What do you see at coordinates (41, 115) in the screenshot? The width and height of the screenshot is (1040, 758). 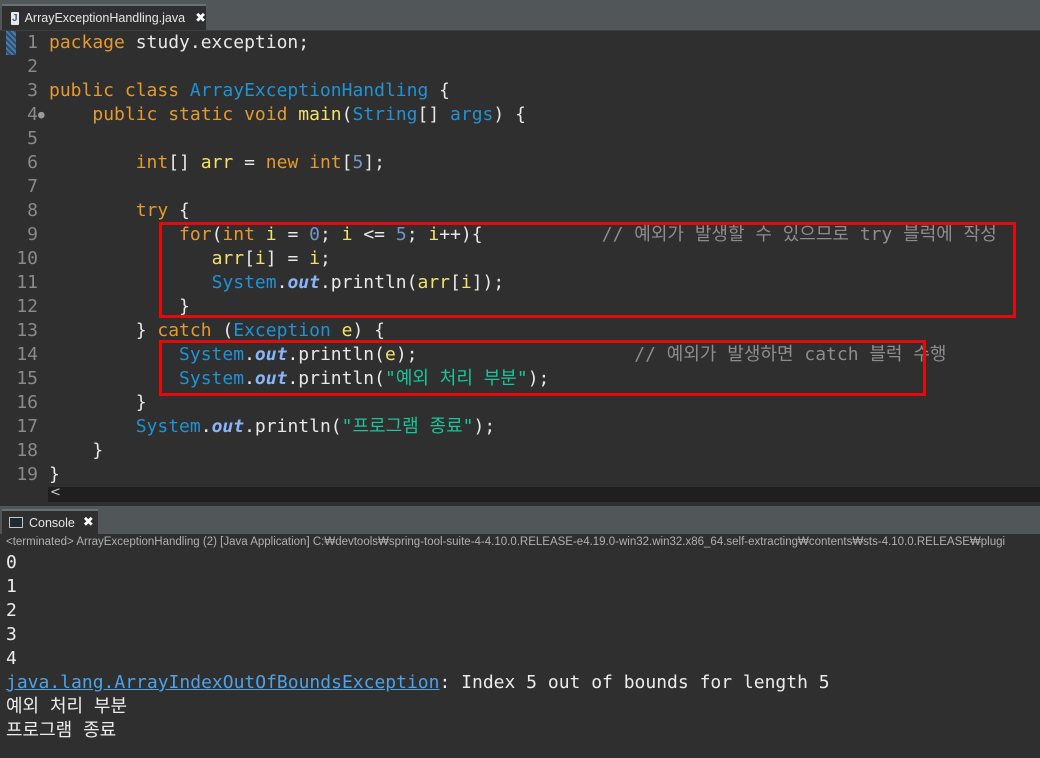 I see `fold-collapse-icon: ●` at bounding box center [41, 115].